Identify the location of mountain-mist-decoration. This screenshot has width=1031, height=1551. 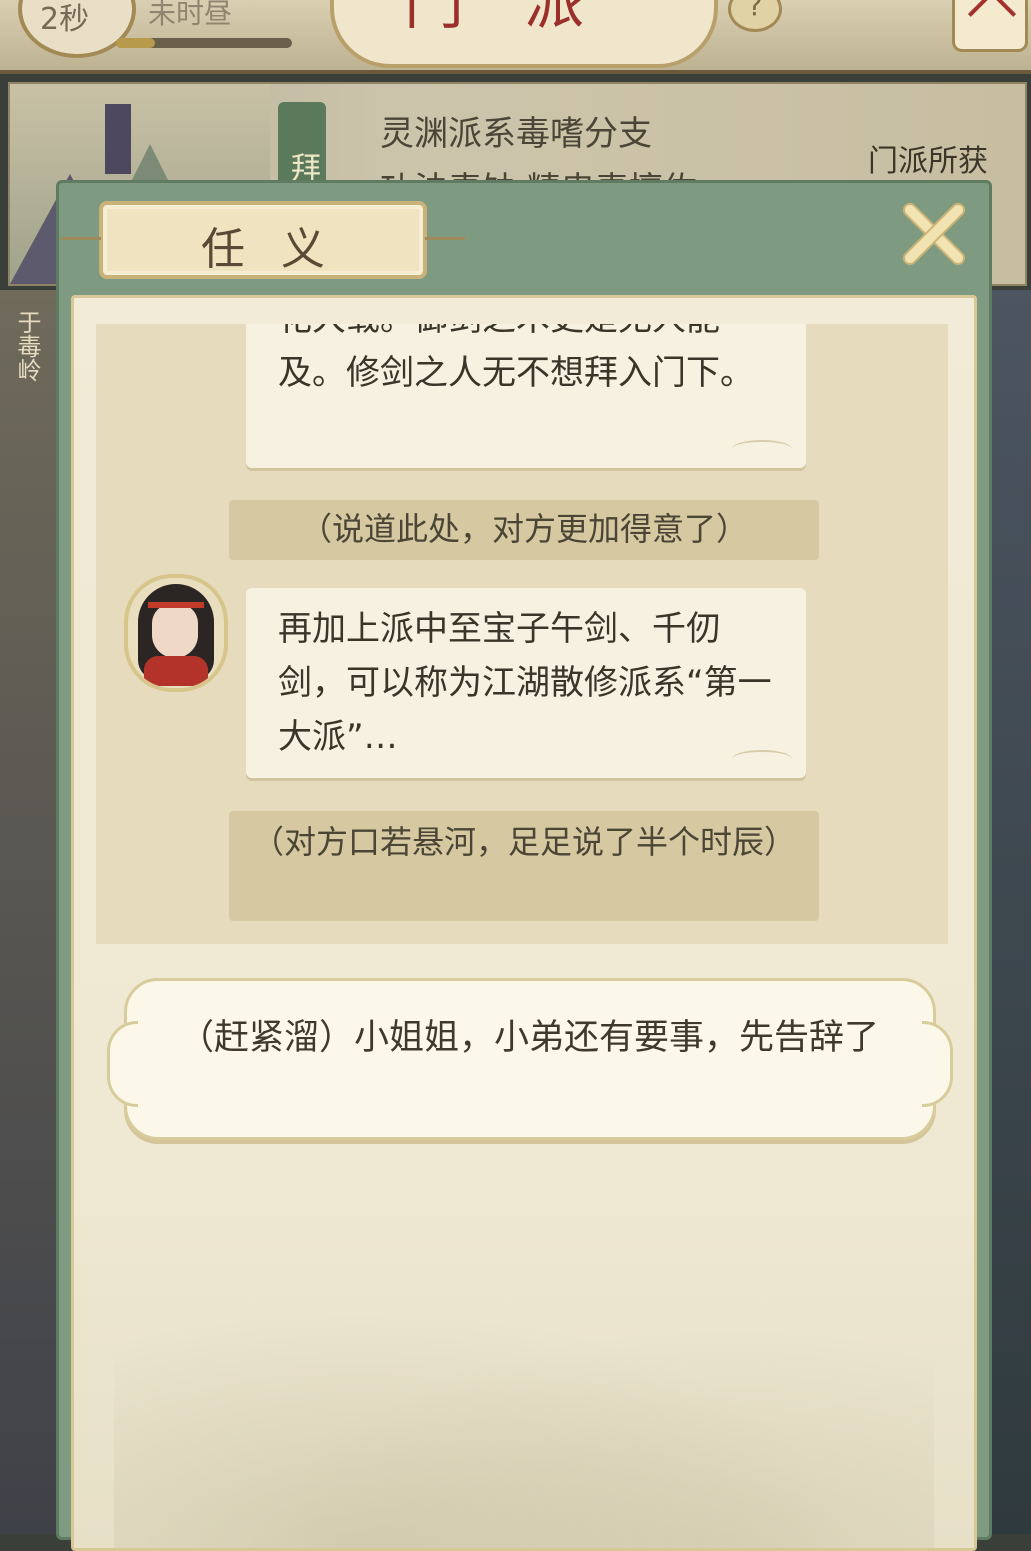
(524, 1408).